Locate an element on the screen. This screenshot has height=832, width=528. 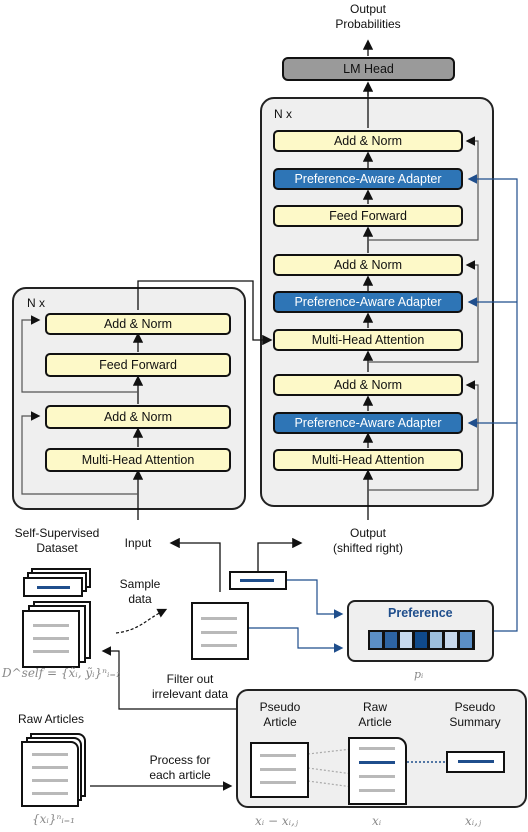
raw-articles-title: Raw Articles is located at coordinates (51, 719).